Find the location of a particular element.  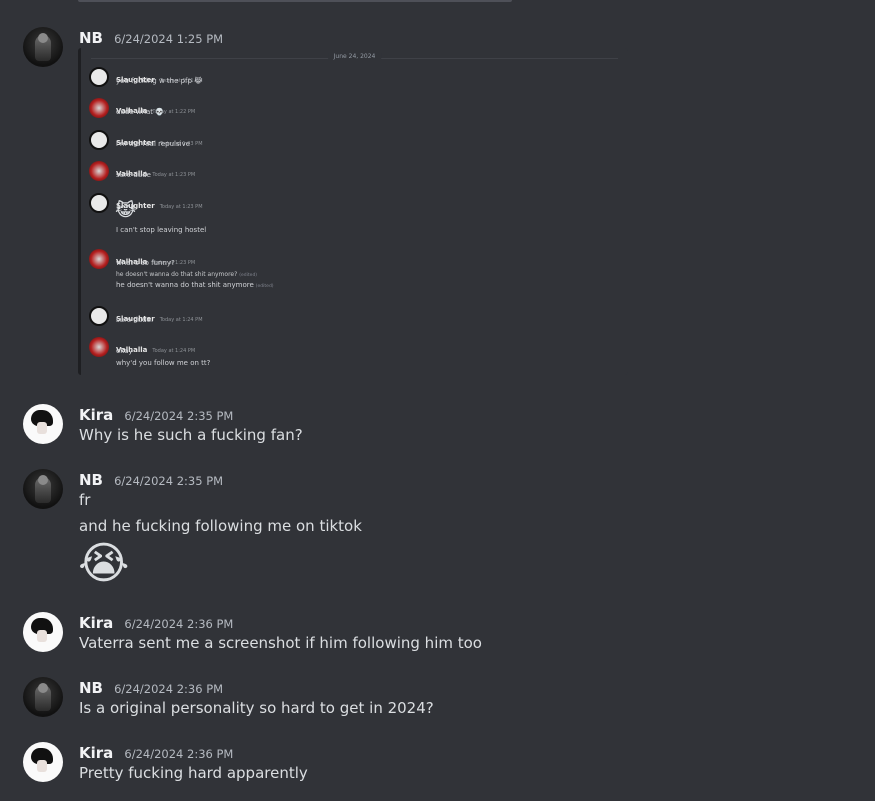

message-text: Pretty fucking hard apparently is located at coordinates (193, 773).